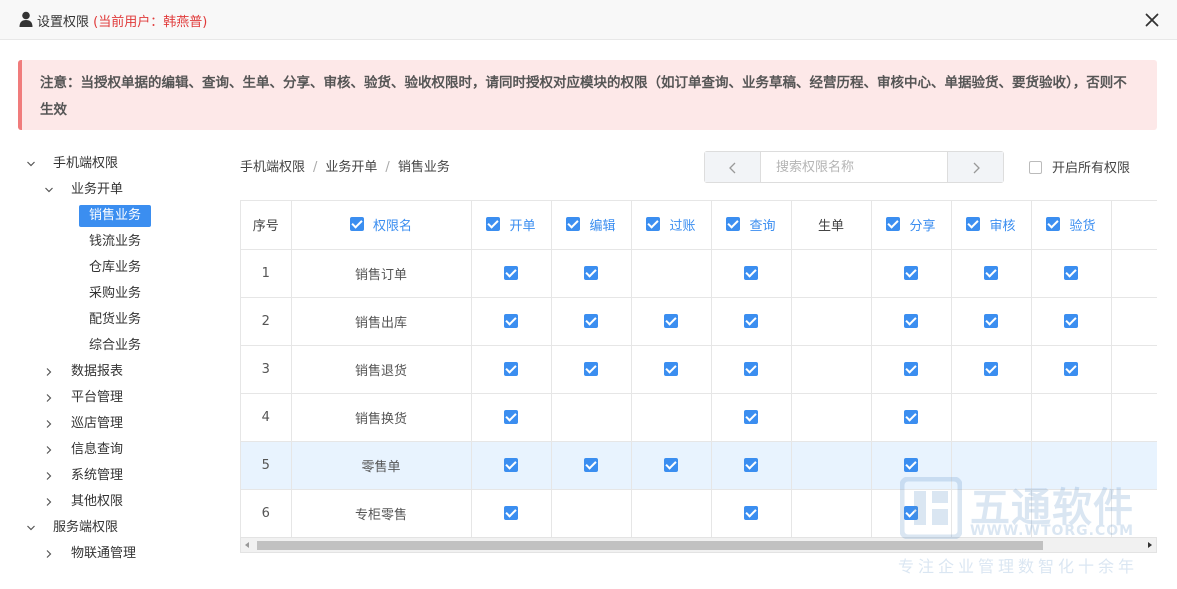 The width and height of the screenshot is (1177, 589). I want to click on tree-node: 业务开单, so click(122, 190).